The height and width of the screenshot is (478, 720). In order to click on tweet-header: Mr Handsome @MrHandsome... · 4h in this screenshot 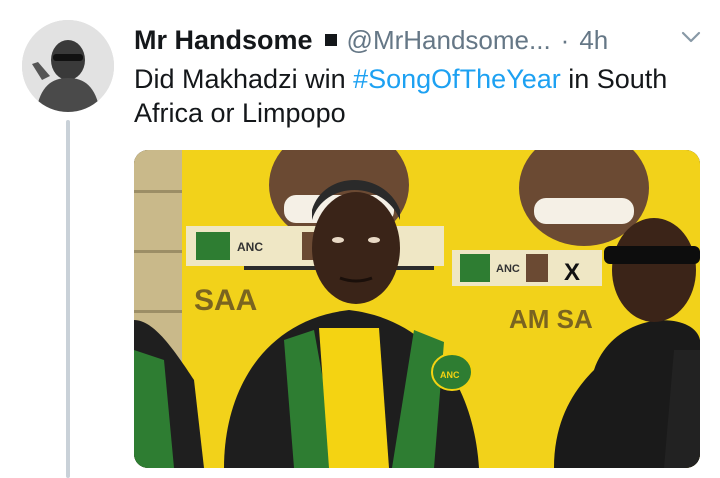, I will do `click(419, 40)`.